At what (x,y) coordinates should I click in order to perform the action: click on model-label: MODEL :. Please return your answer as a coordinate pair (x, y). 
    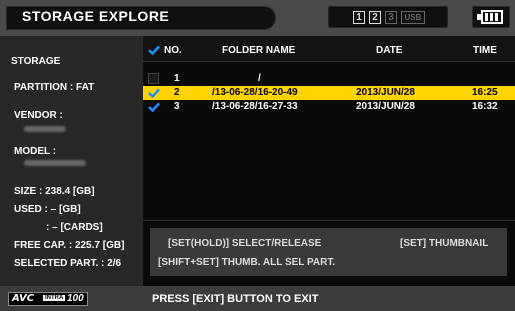
    Looking at the image, I should click on (35, 151).